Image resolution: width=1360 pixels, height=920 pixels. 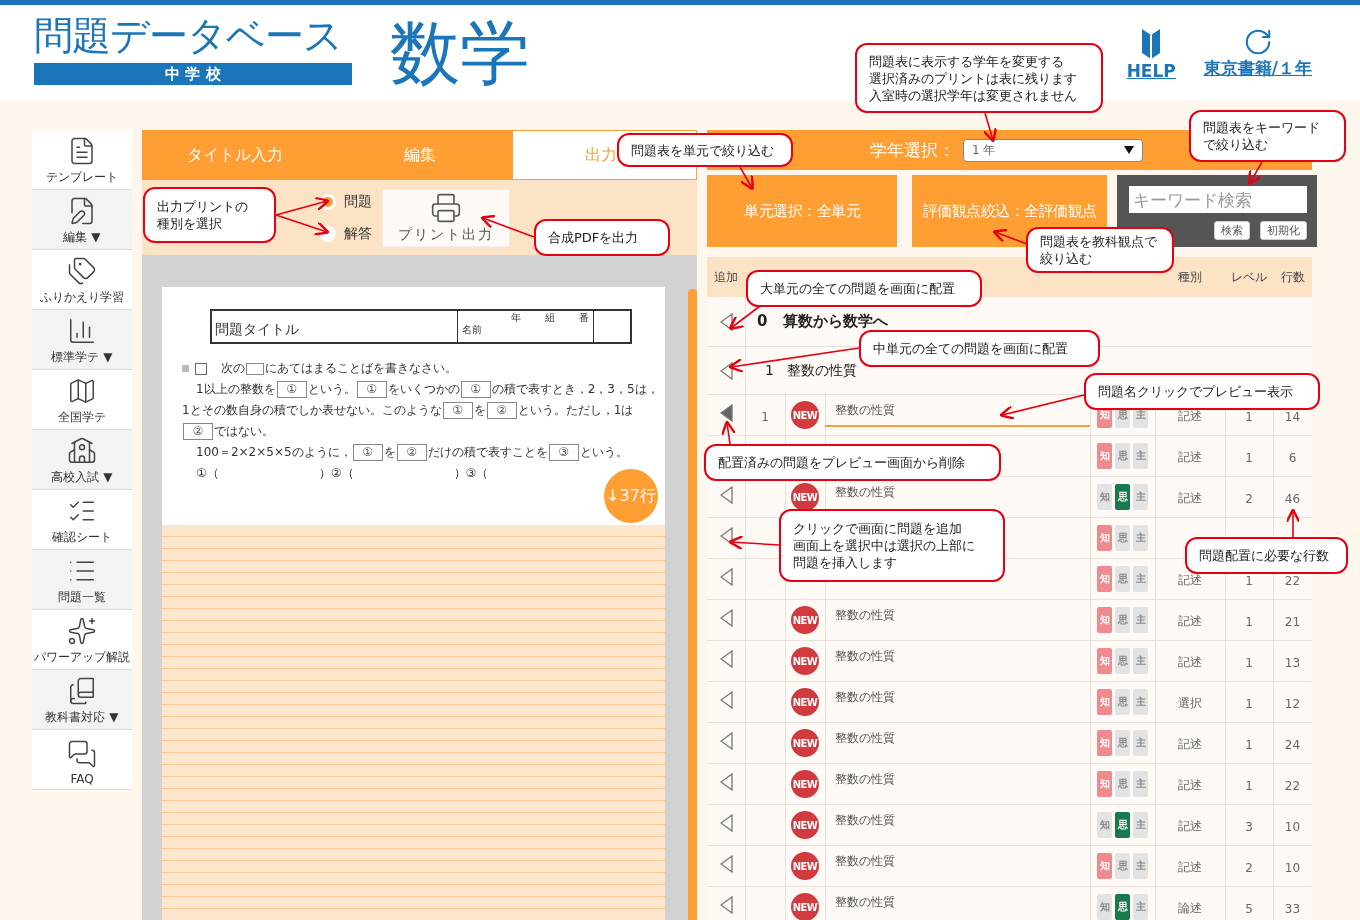 I want to click on name-label: 名前, so click(x=472, y=330).